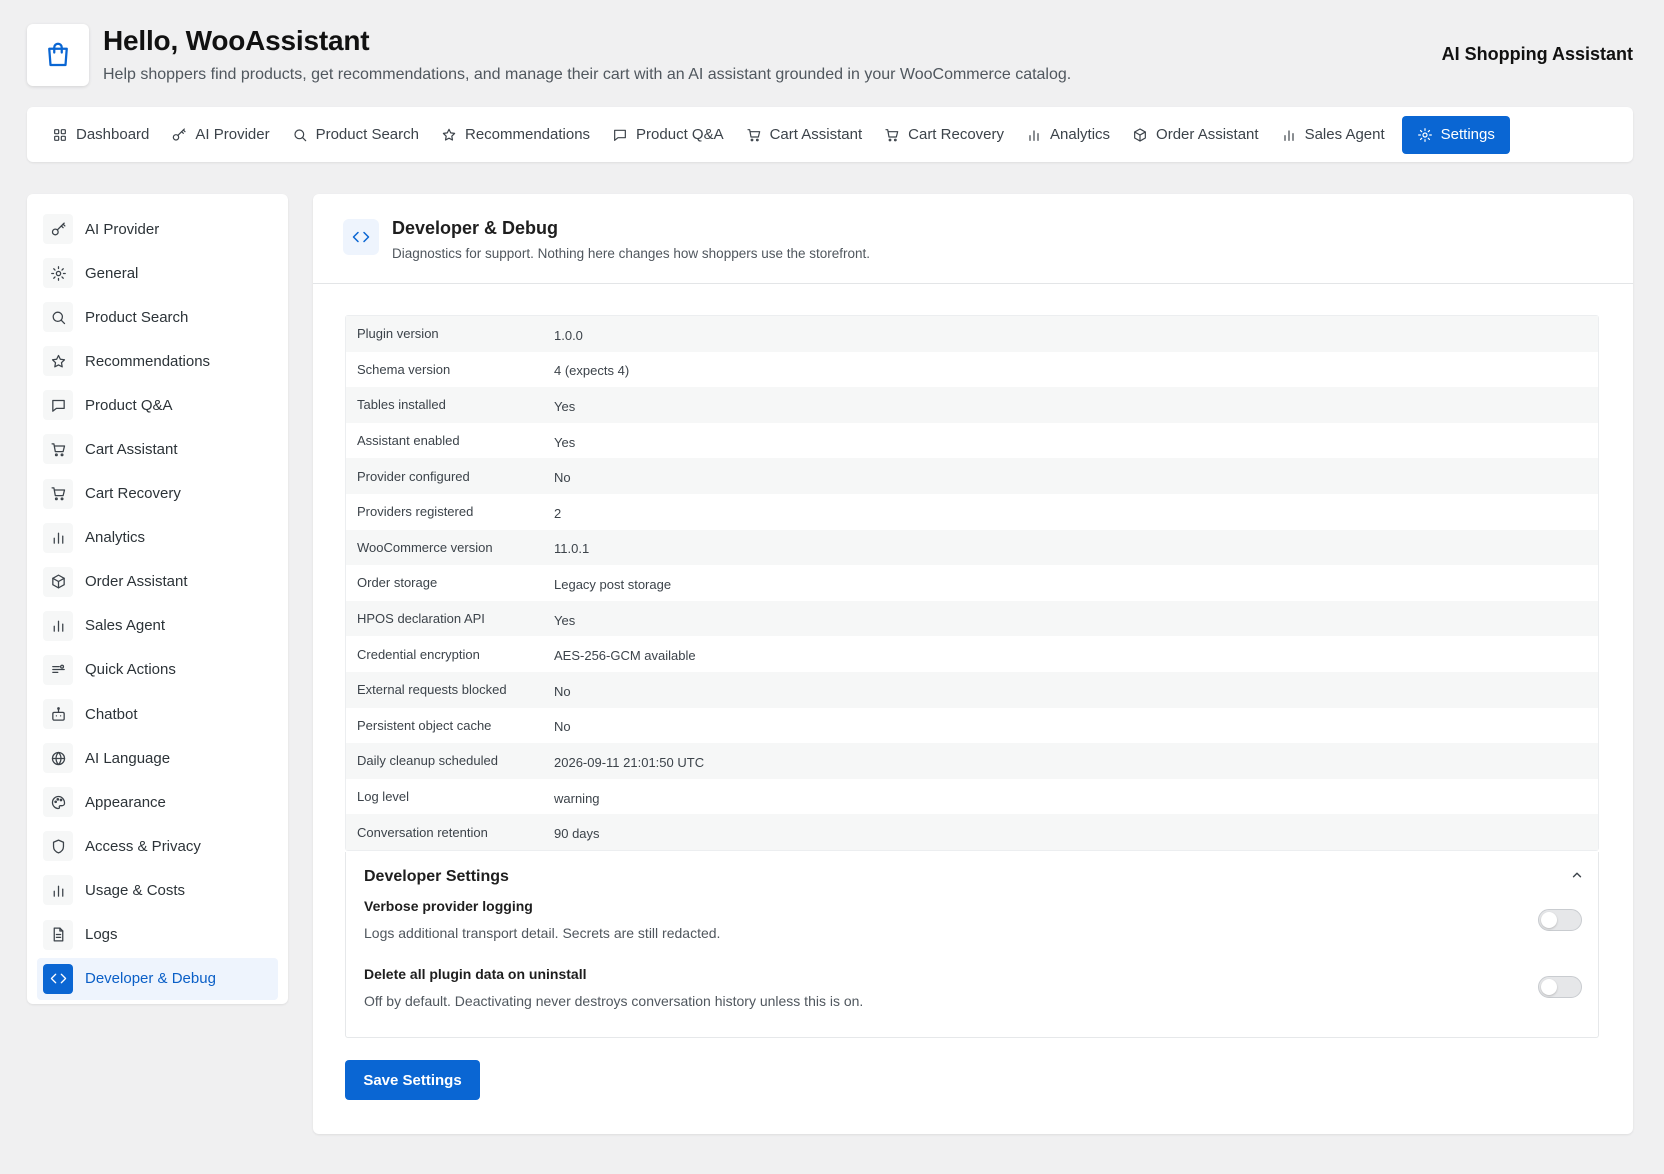 The image size is (1664, 1174). I want to click on sidebar-item-cart-assistant: Cart Assistant, so click(157, 449).